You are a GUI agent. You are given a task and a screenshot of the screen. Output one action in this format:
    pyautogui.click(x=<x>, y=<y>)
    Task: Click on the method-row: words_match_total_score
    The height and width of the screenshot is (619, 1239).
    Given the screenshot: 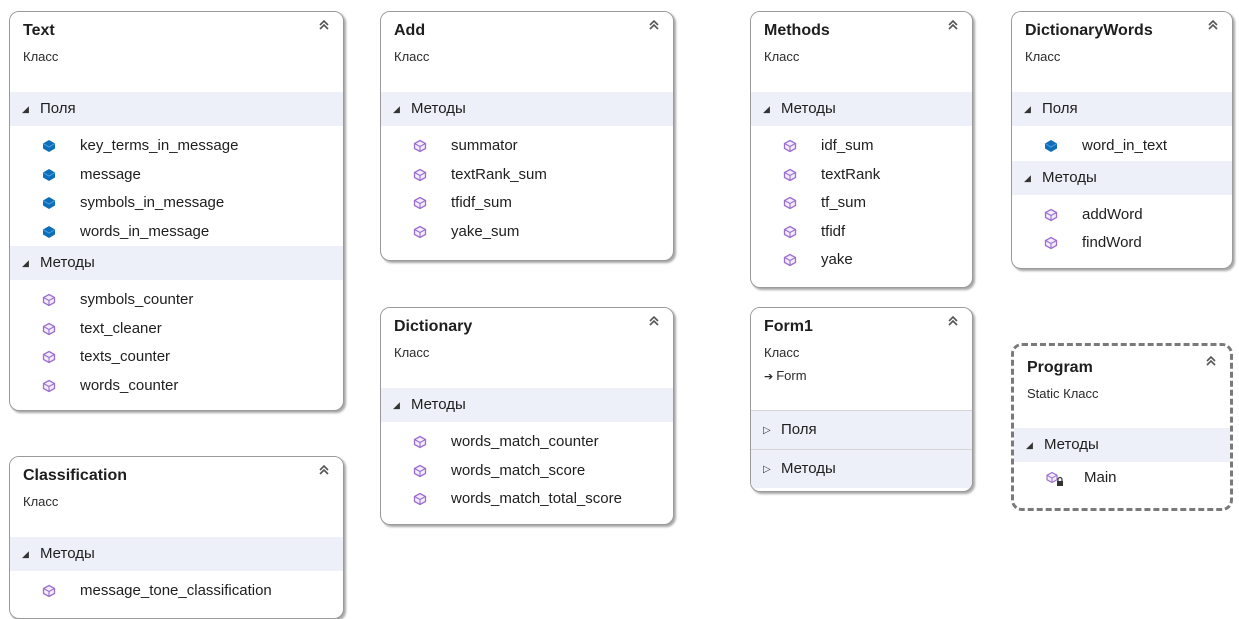 What is the action you would take?
    pyautogui.click(x=527, y=499)
    